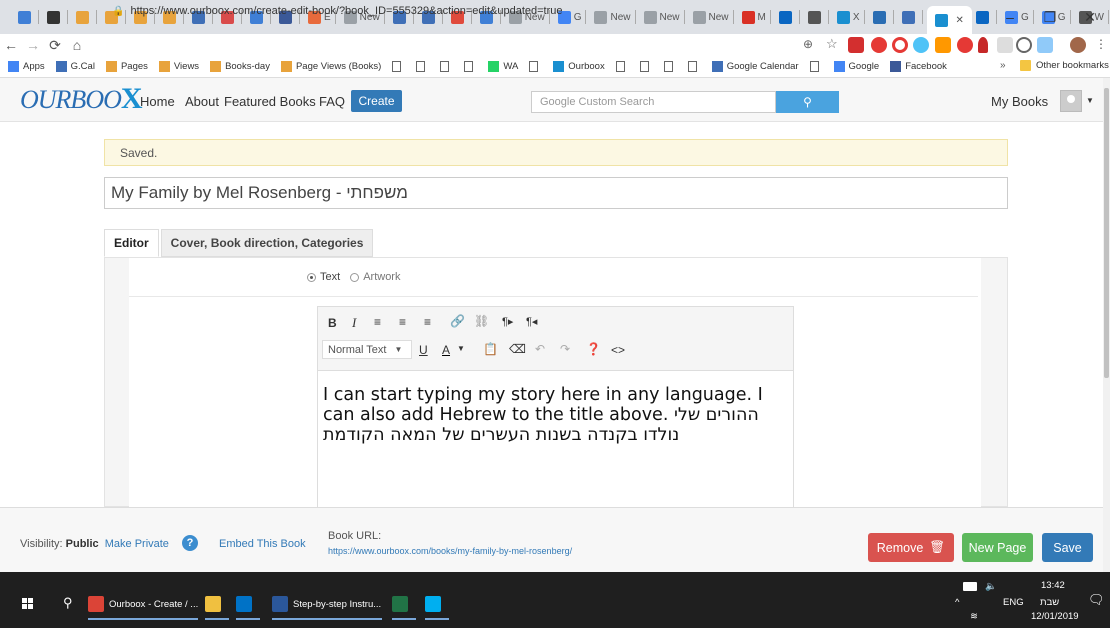 Image resolution: width=1110 pixels, height=628 pixels. What do you see at coordinates (354, 323) in the screenshot?
I see `italic-button: I` at bounding box center [354, 323].